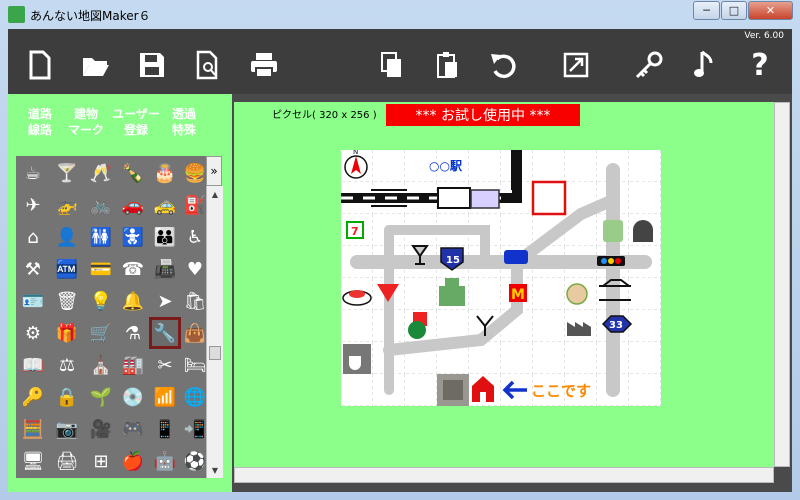 This screenshot has height=500, width=800. What do you see at coordinates (195, 205) in the screenshot?
I see `gas-station-icon: ⛽` at bounding box center [195, 205].